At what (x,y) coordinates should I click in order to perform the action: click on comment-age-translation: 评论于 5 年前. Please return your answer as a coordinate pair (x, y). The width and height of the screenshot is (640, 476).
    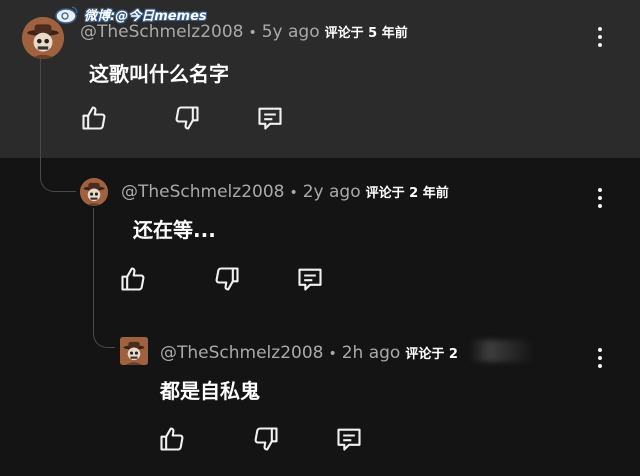
    Looking at the image, I should click on (366, 33).